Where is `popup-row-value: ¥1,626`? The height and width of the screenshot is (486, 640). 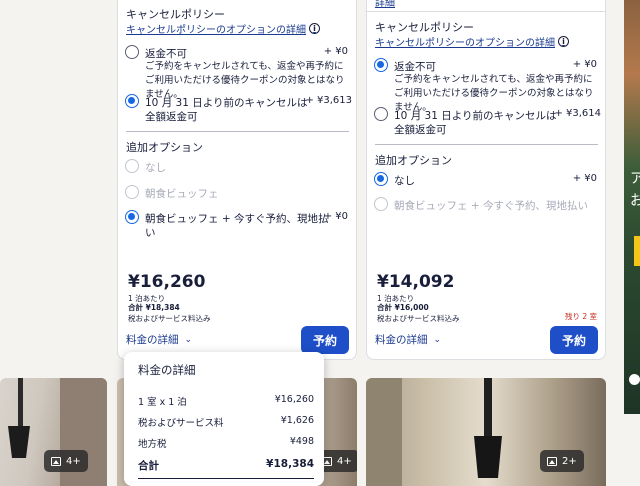
popup-row-value: ¥1,626 is located at coordinates (297, 420).